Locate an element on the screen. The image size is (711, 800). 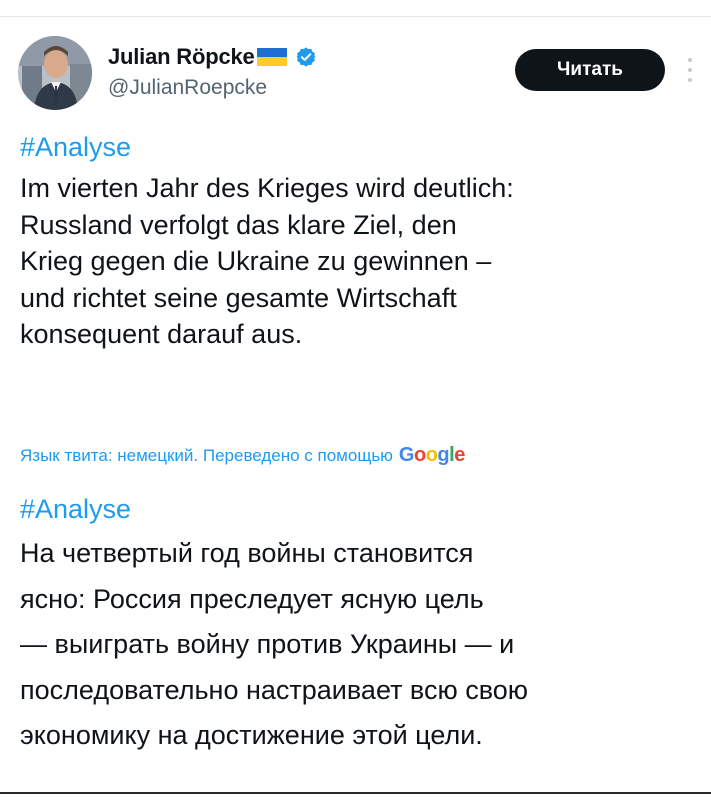
translated-text-line: — выиграть войну против Украины — и is located at coordinates (267, 644).